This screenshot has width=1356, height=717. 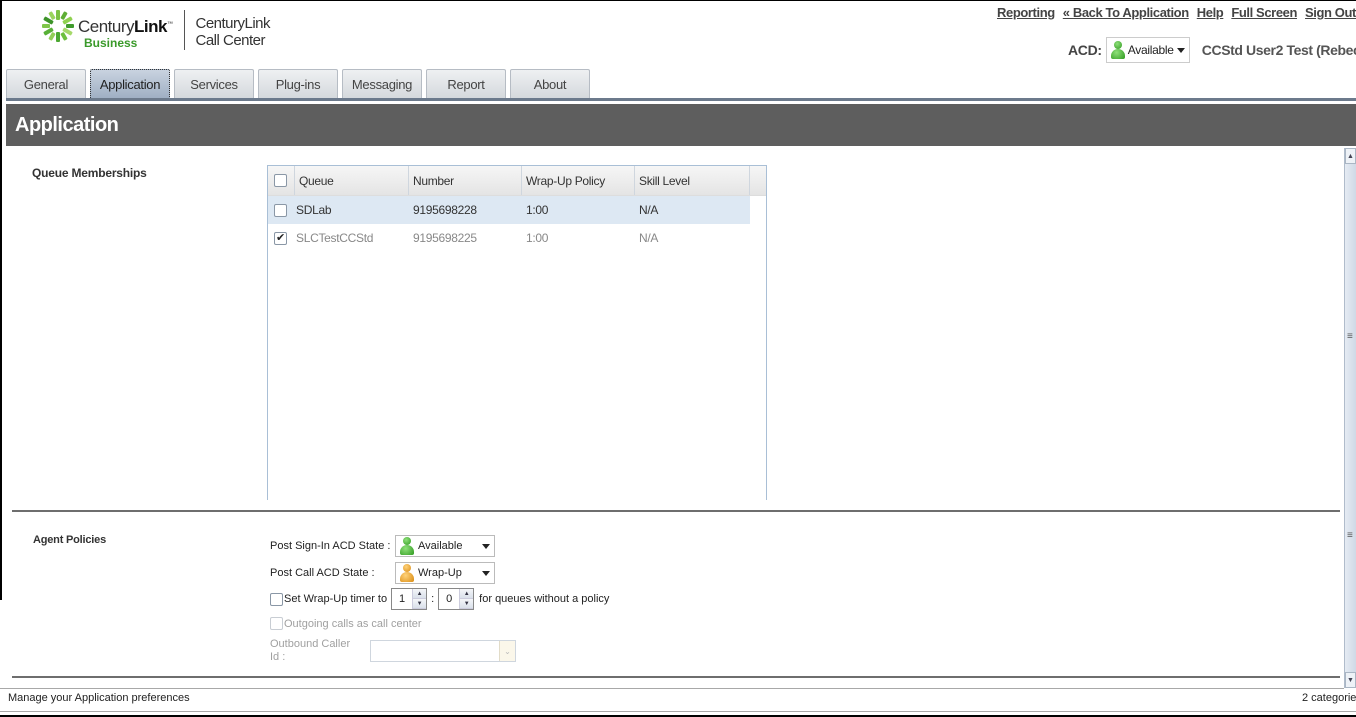 I want to click on full-screen-link: Full Screen, so click(x=1264, y=12).